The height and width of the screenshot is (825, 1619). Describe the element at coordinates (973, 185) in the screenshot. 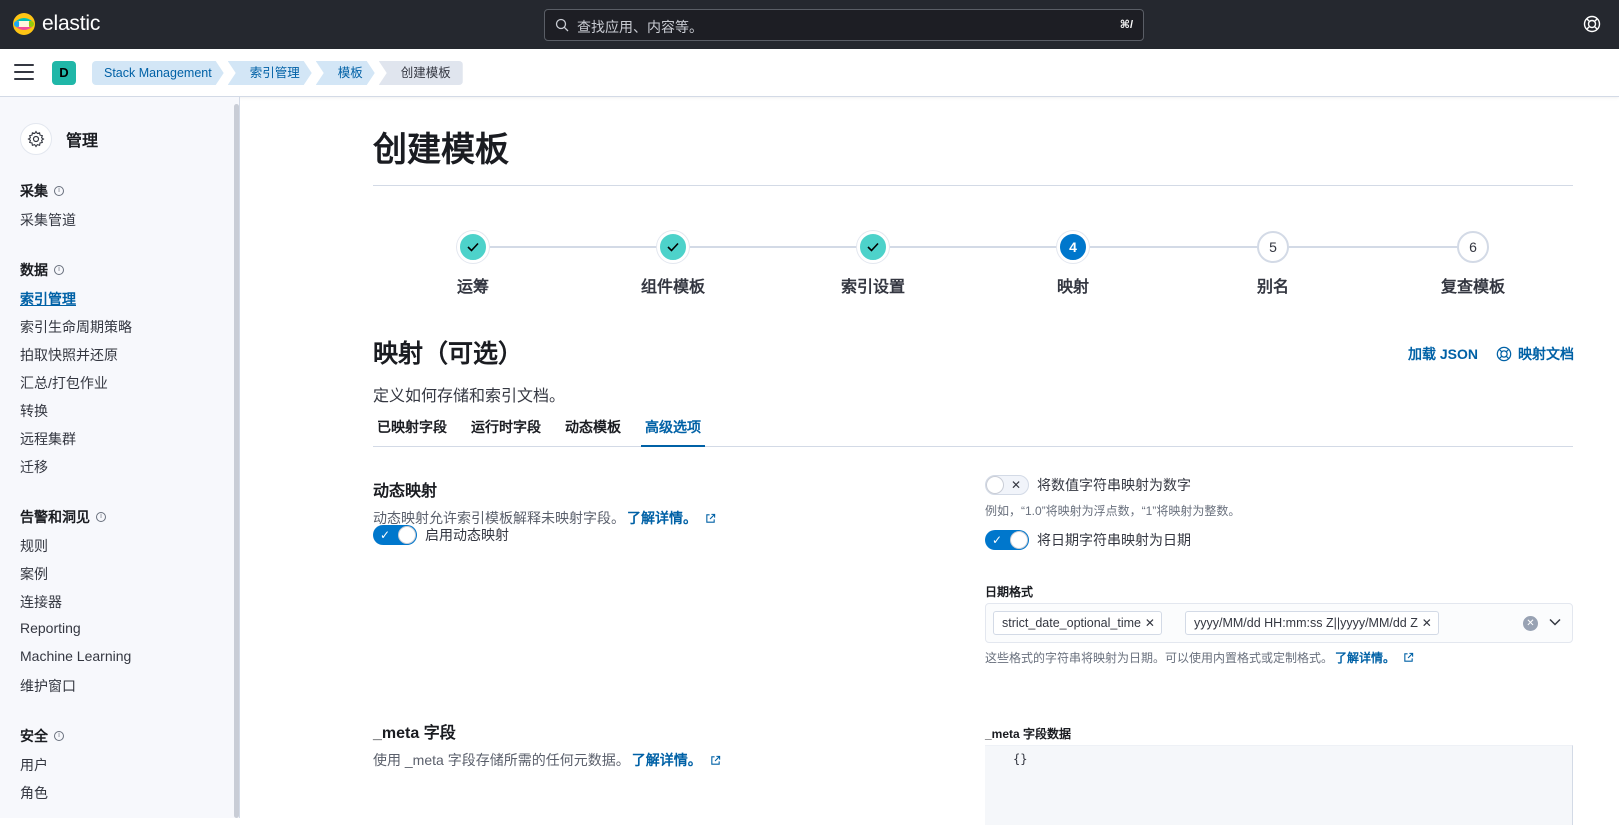

I see `divider` at that location.